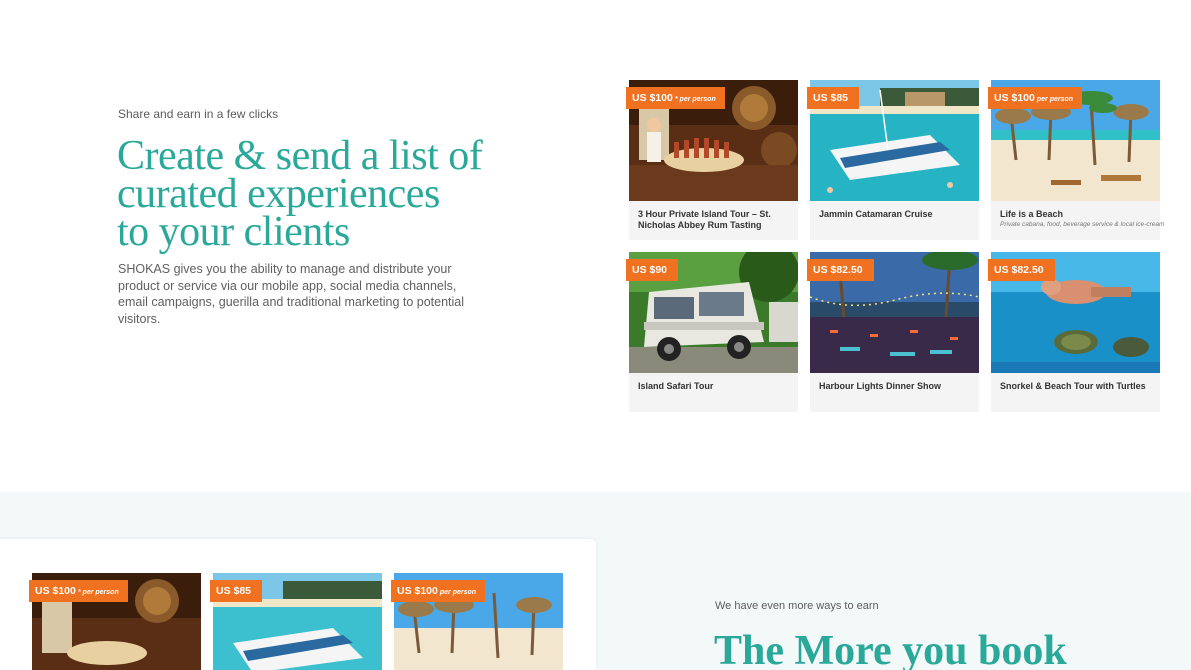 This screenshot has width=1191, height=670. What do you see at coordinates (893, 332) in the screenshot?
I see `experience-card: US $82.50 Harbour Lights Dinner Show` at bounding box center [893, 332].